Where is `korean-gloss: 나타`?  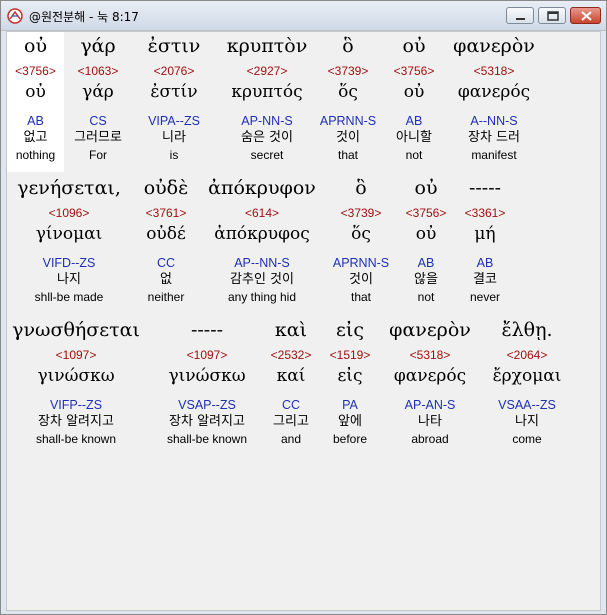 korean-gloss: 나타 is located at coordinates (430, 421).